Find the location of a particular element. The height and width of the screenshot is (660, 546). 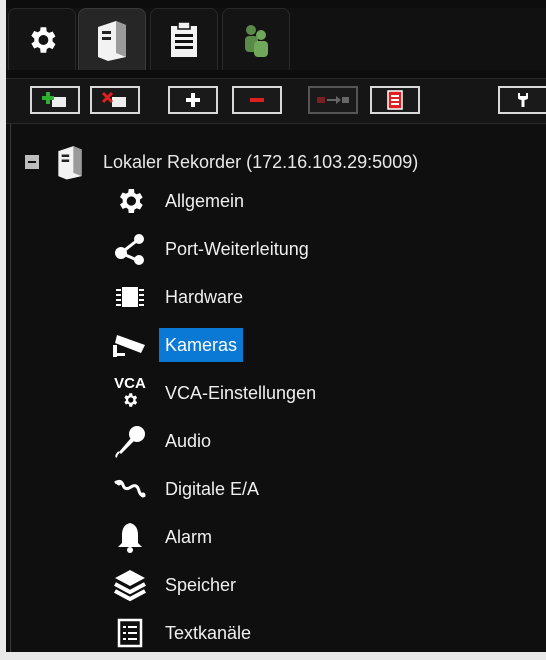

remove-recorder-button is located at coordinates (115, 100).